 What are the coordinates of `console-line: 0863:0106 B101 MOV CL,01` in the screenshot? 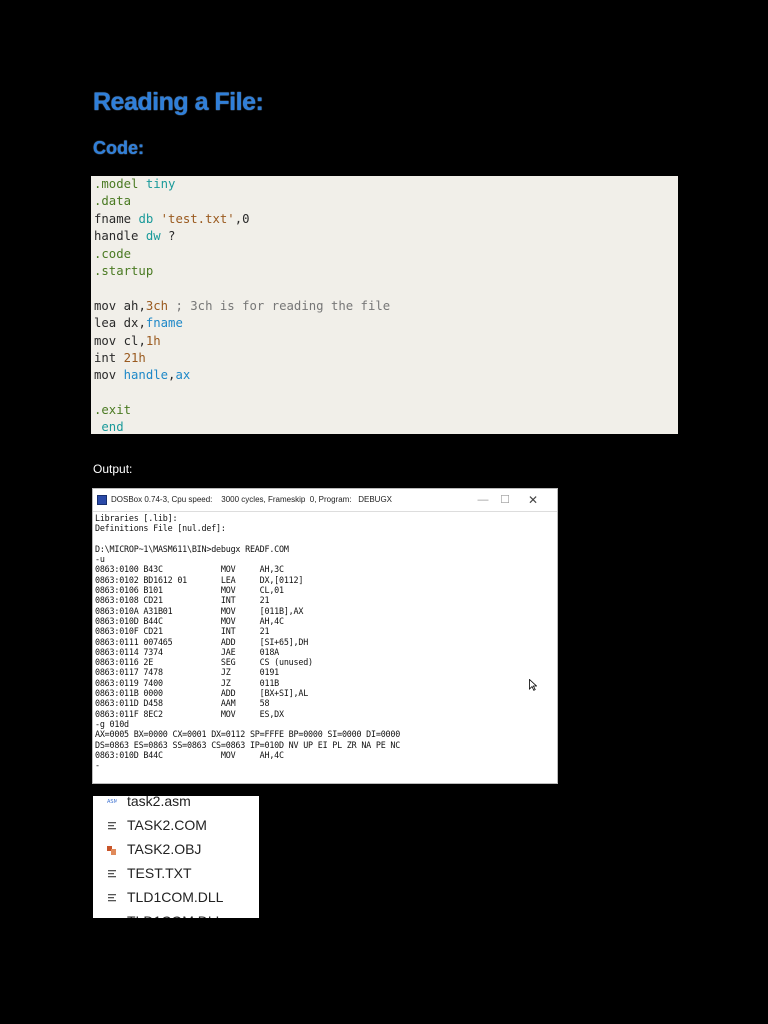 It's located at (189, 590).